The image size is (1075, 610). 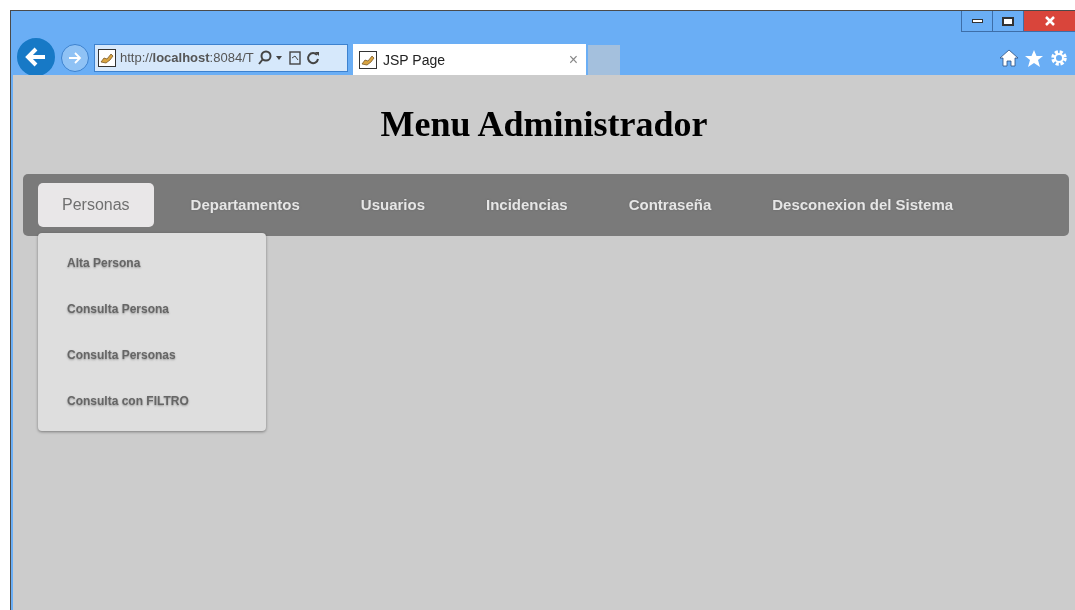 What do you see at coordinates (1008, 21) in the screenshot?
I see `maximize-icon` at bounding box center [1008, 21].